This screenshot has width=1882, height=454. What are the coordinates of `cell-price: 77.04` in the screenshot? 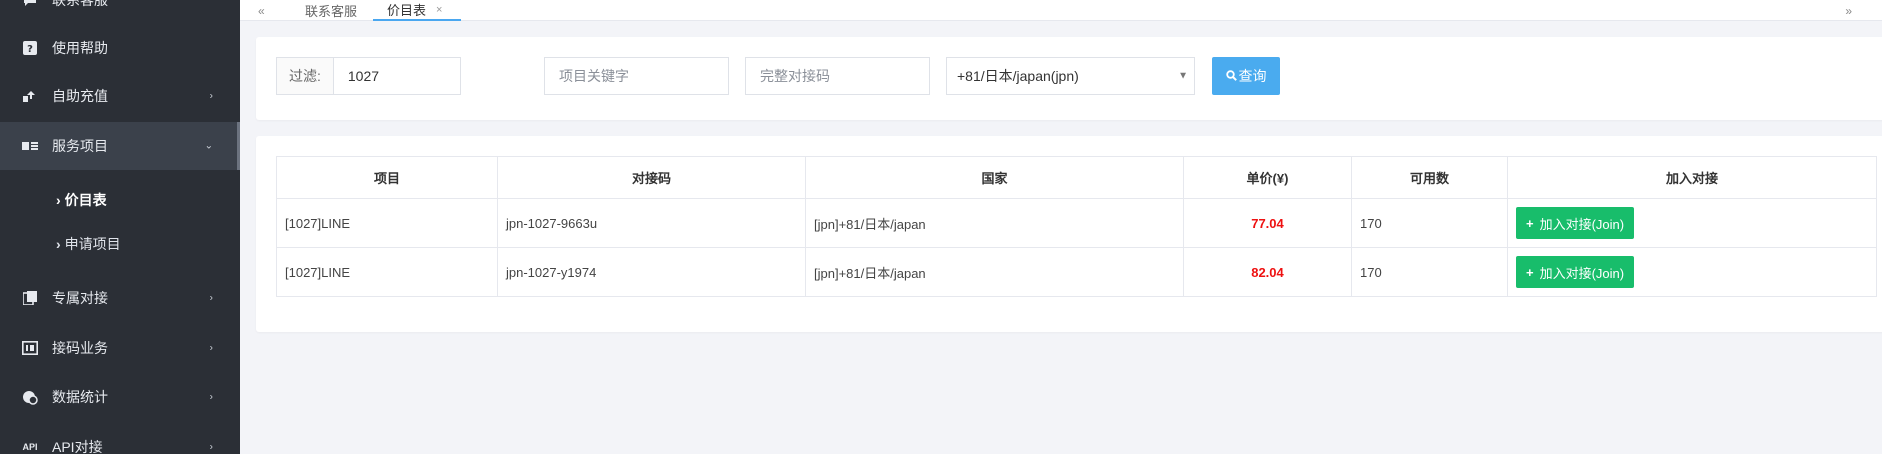 It's located at (1267, 223).